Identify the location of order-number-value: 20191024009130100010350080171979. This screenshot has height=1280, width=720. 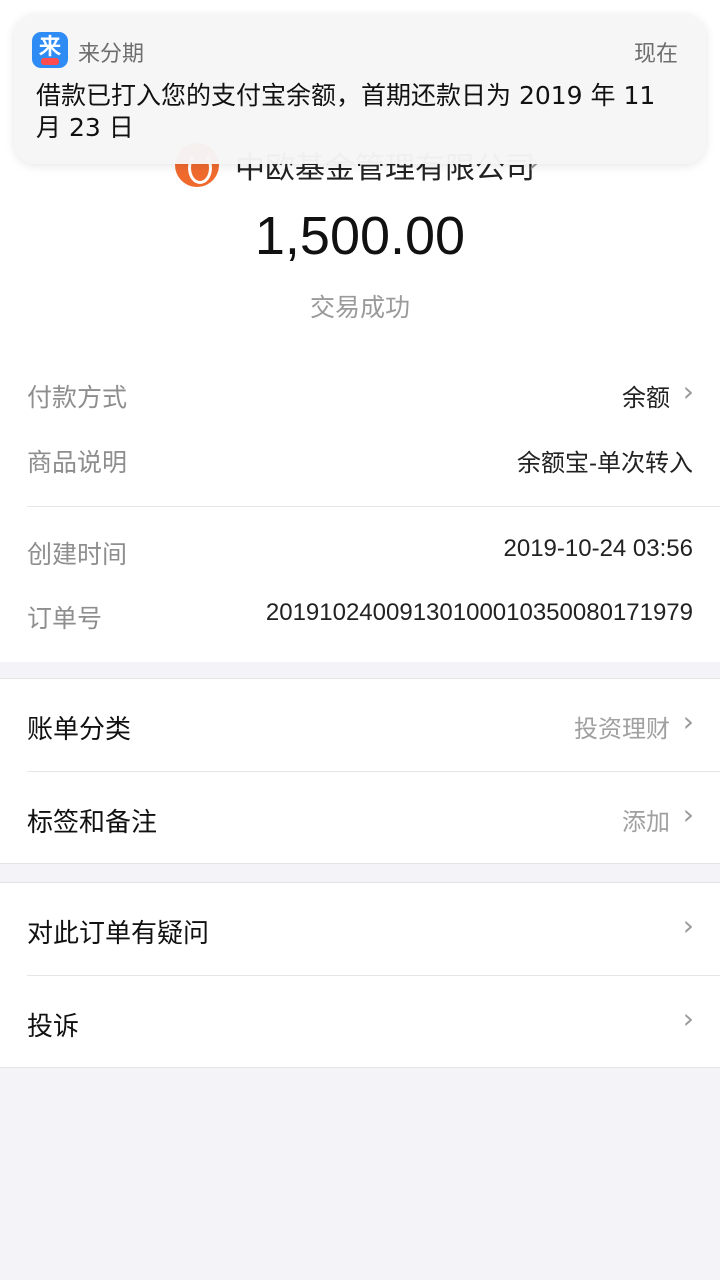
(479, 613).